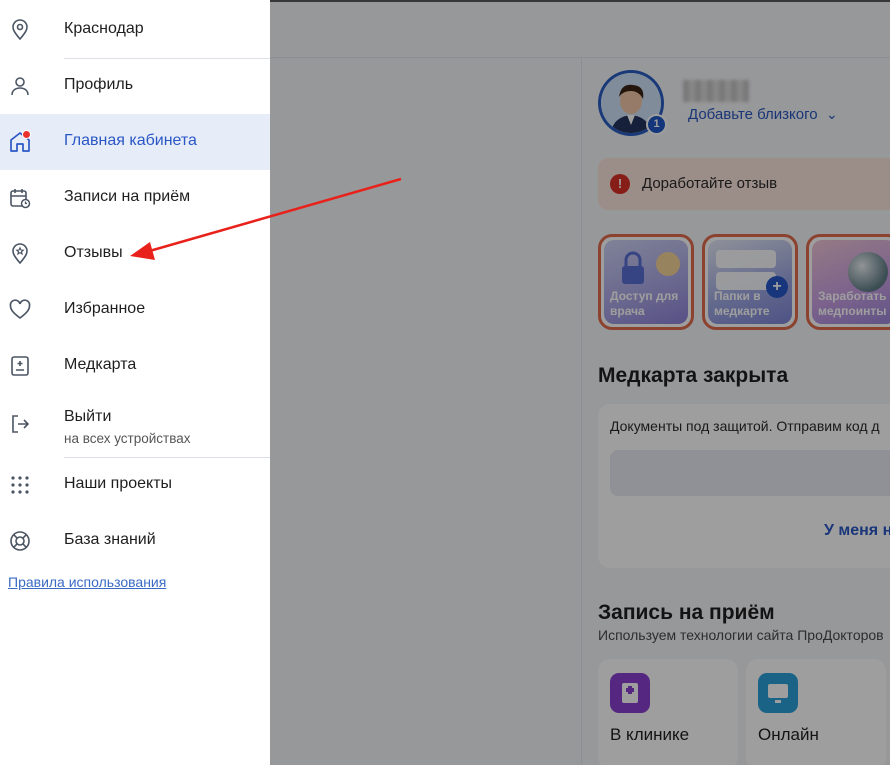 The image size is (890, 765). I want to click on grid-dots-icon, so click(20, 485).